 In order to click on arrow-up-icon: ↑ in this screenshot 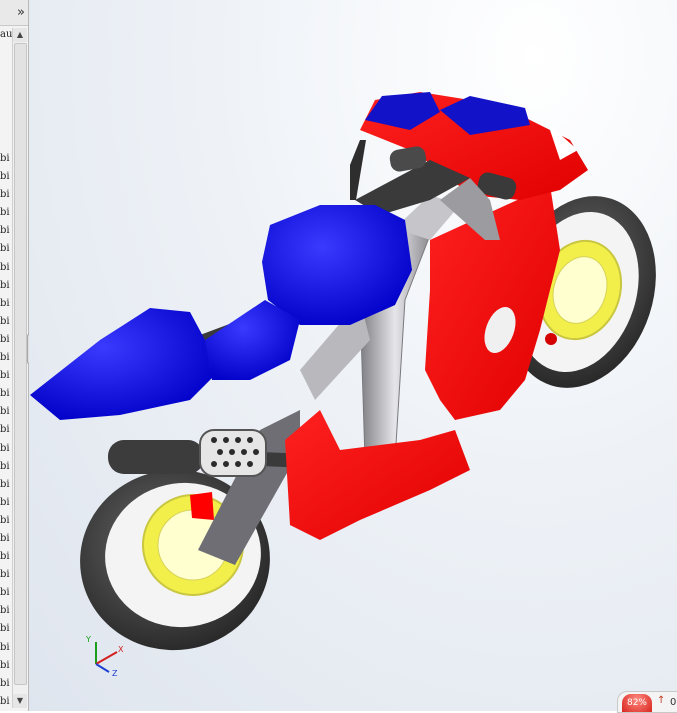, I will do `click(661, 700)`.